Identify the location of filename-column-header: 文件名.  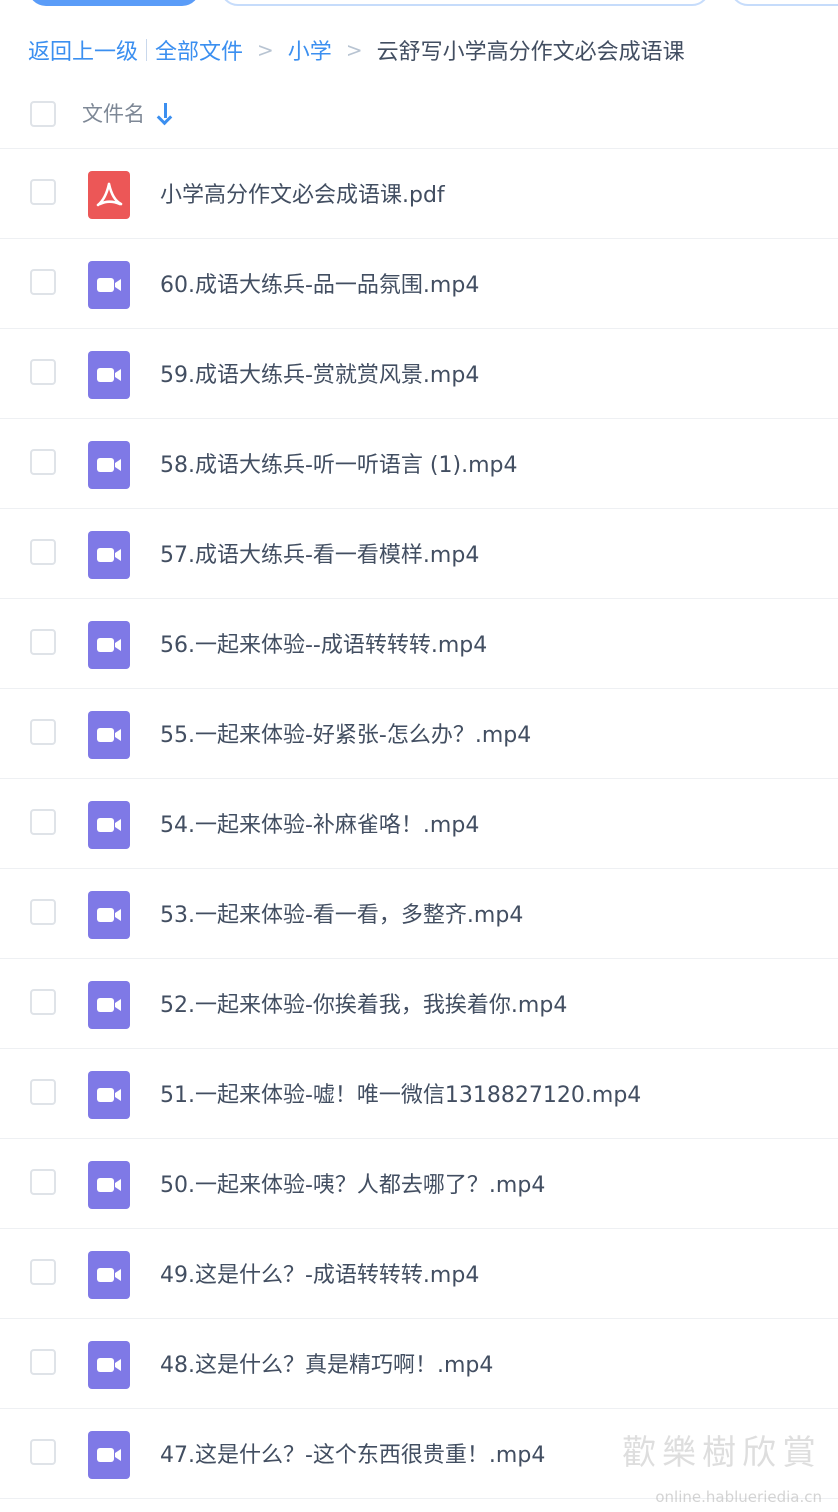
(127, 113).